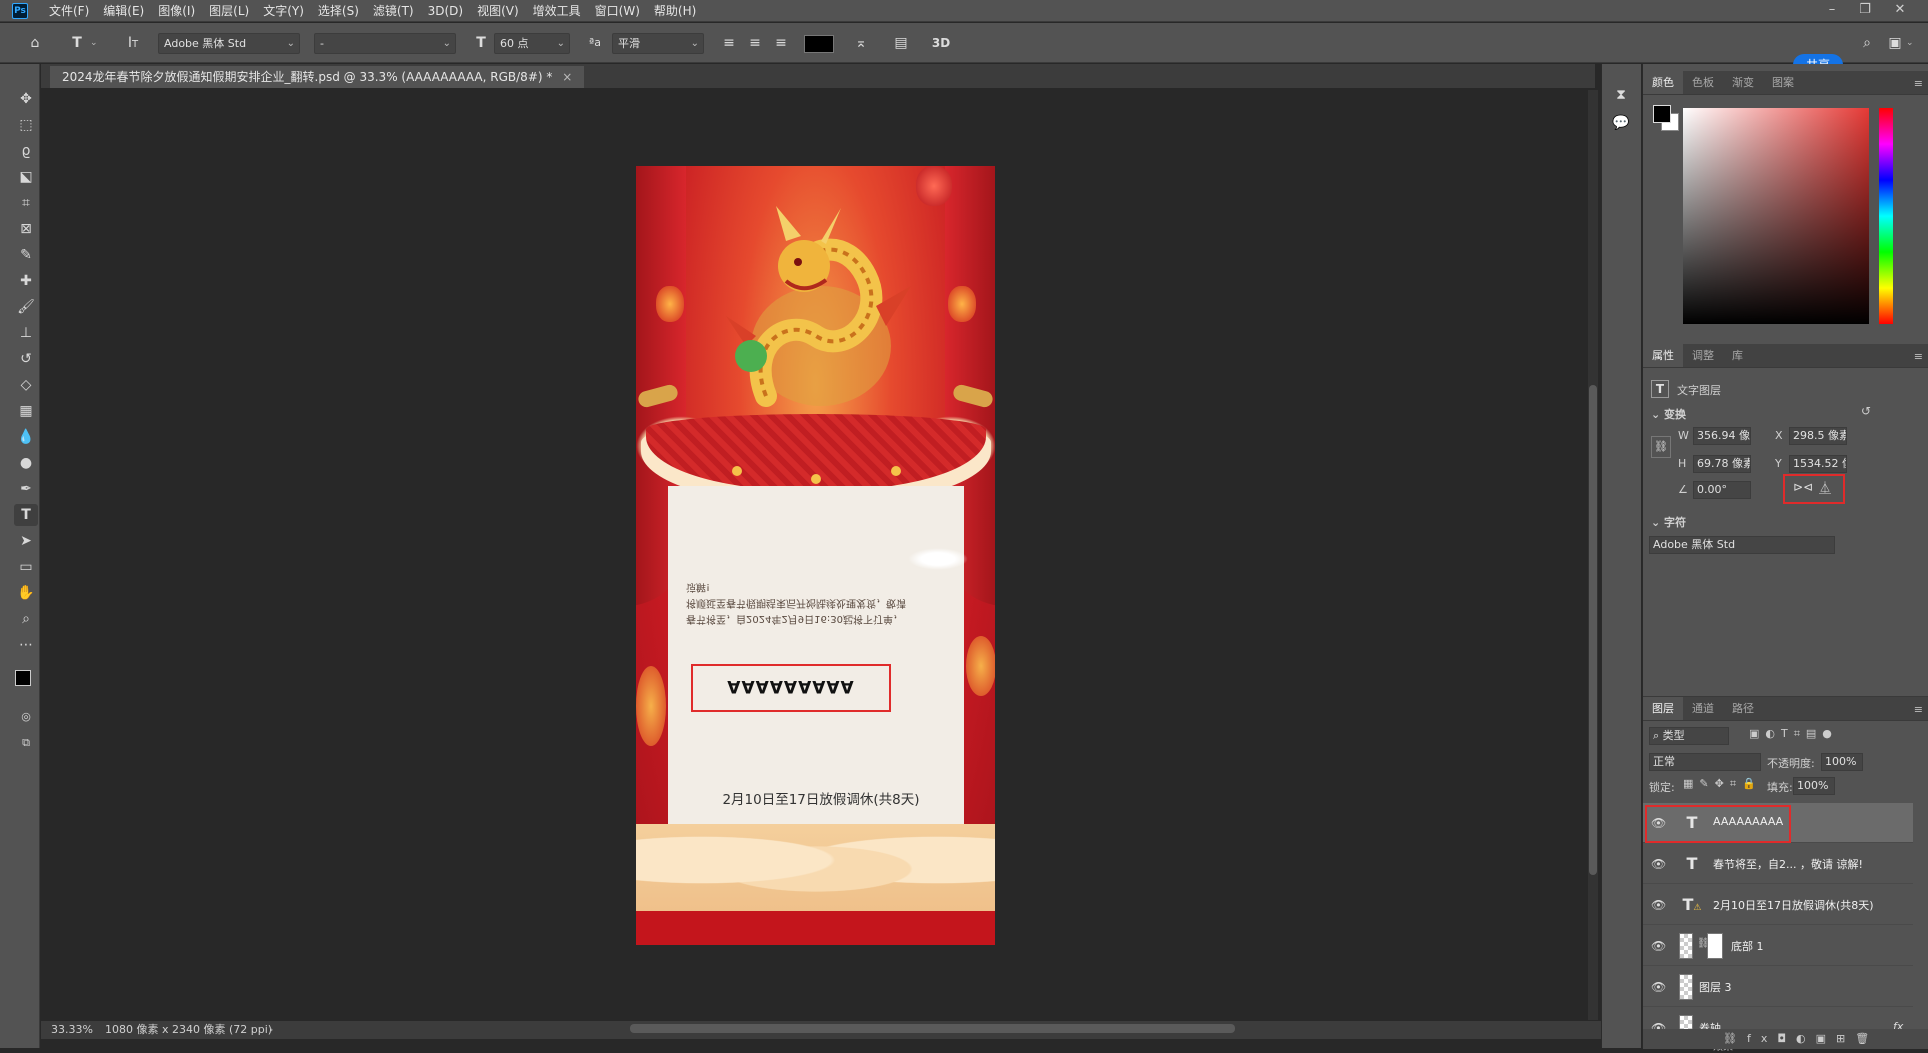 This screenshot has width=1928, height=1053. Describe the element at coordinates (26, 359) in the screenshot. I see `history-brush-tool-icon: ↺` at that location.